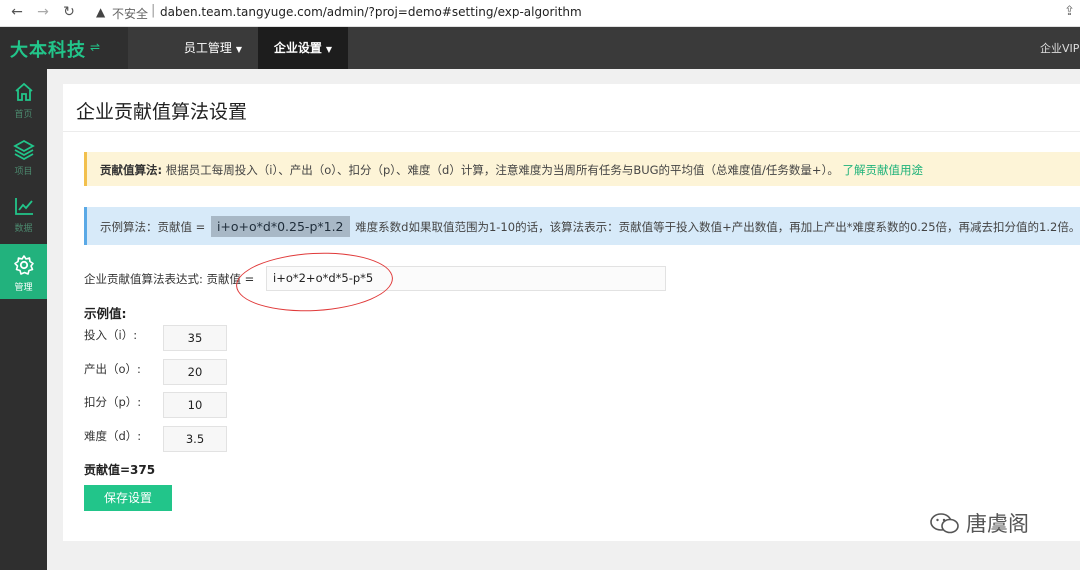 This screenshot has width=1080, height=570. I want to click on sidebar: 首页 项目 数据 管理, so click(23, 319).